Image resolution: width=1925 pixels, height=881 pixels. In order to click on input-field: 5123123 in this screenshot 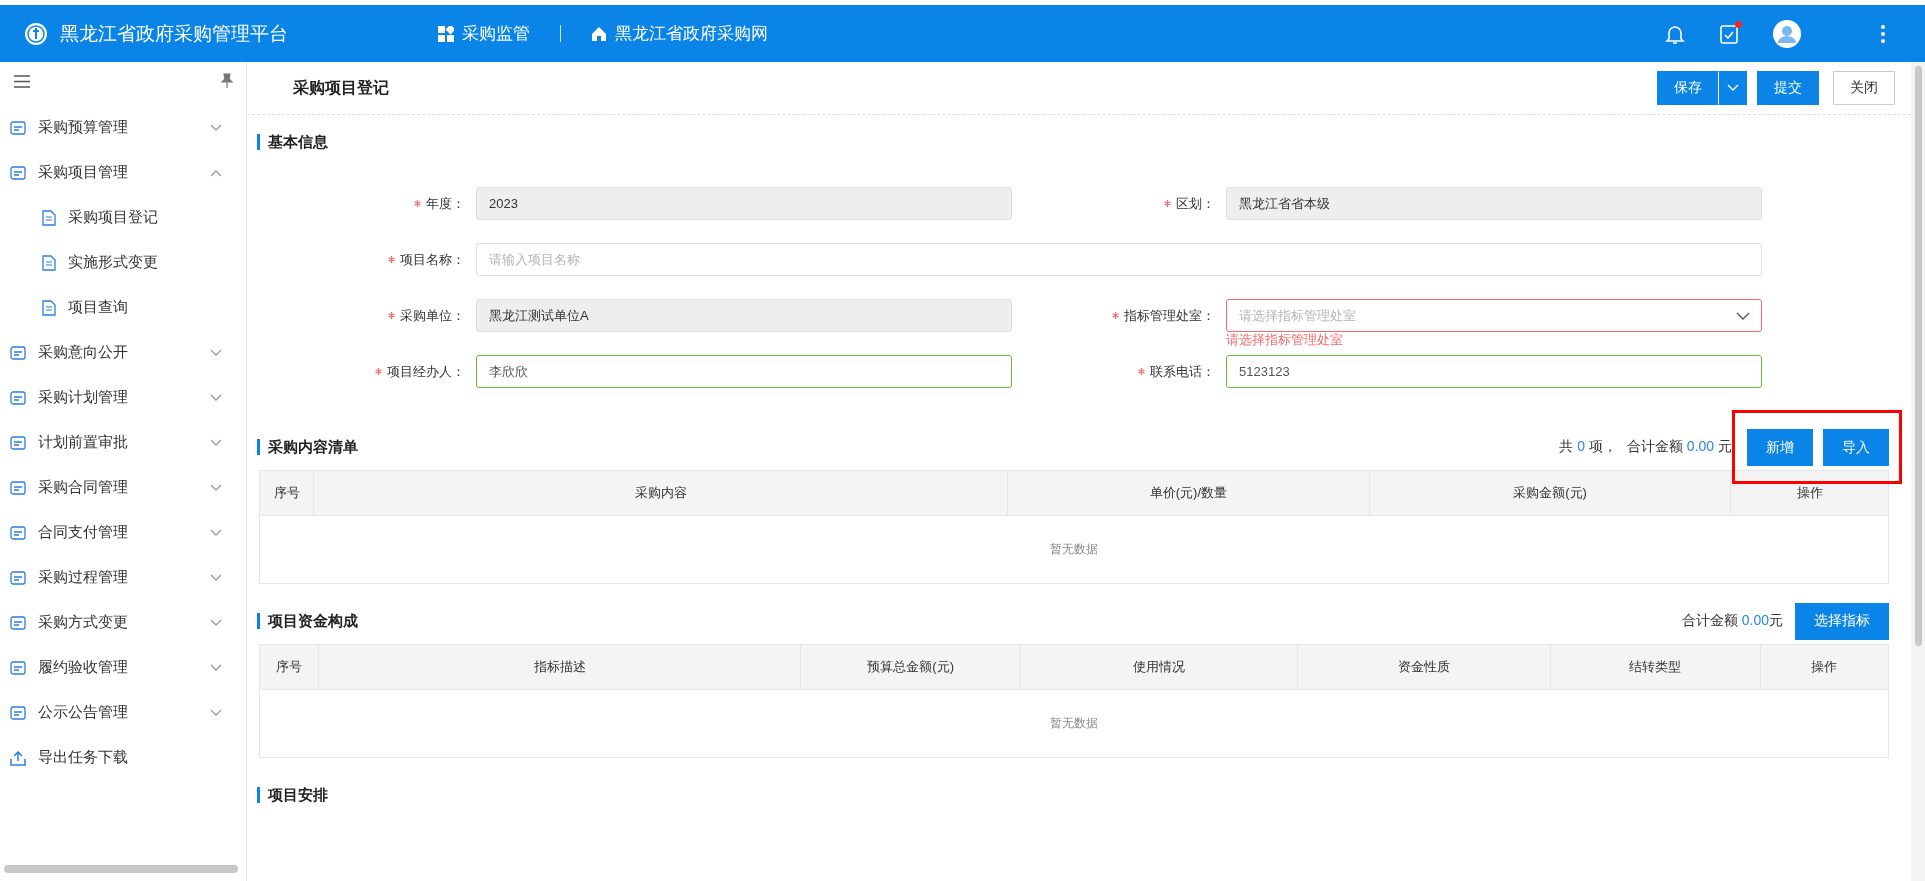, I will do `click(1494, 371)`.